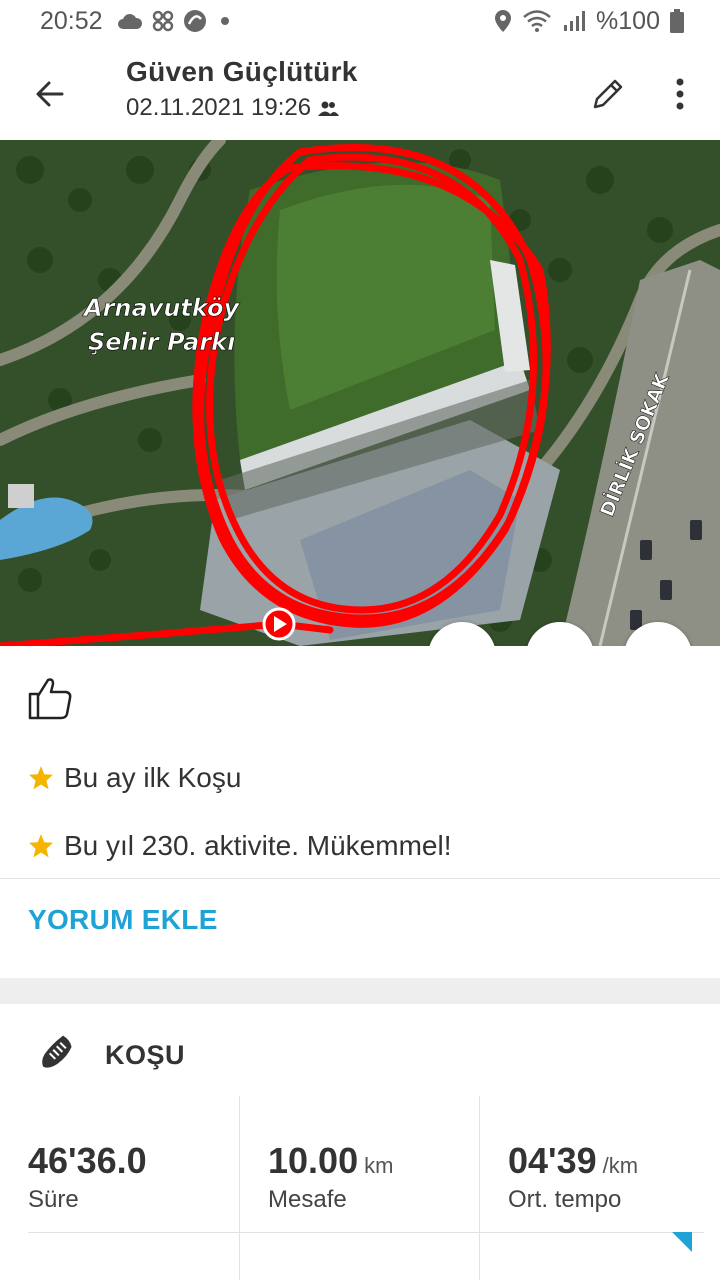 The width and height of the screenshot is (720, 1280). I want to click on thumbs-up-icon, so click(50, 699).